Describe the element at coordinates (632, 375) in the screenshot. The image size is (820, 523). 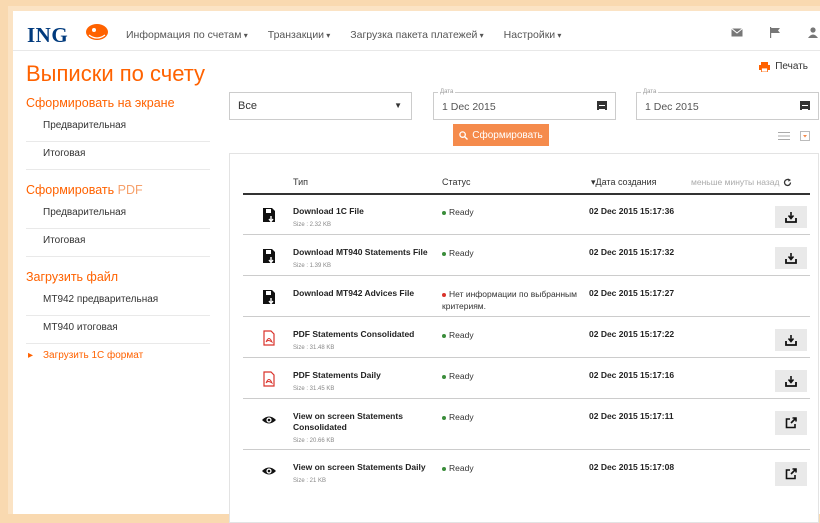
I see `row-date: 02 Dec 2015 15:17:16` at that location.